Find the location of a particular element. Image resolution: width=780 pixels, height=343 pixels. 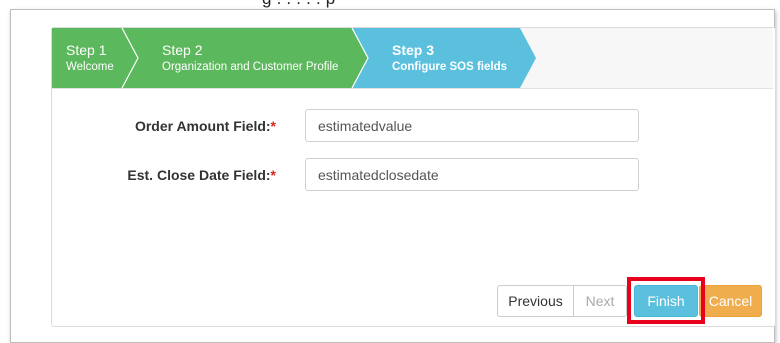

cancel-button: Cancel is located at coordinates (730, 301).